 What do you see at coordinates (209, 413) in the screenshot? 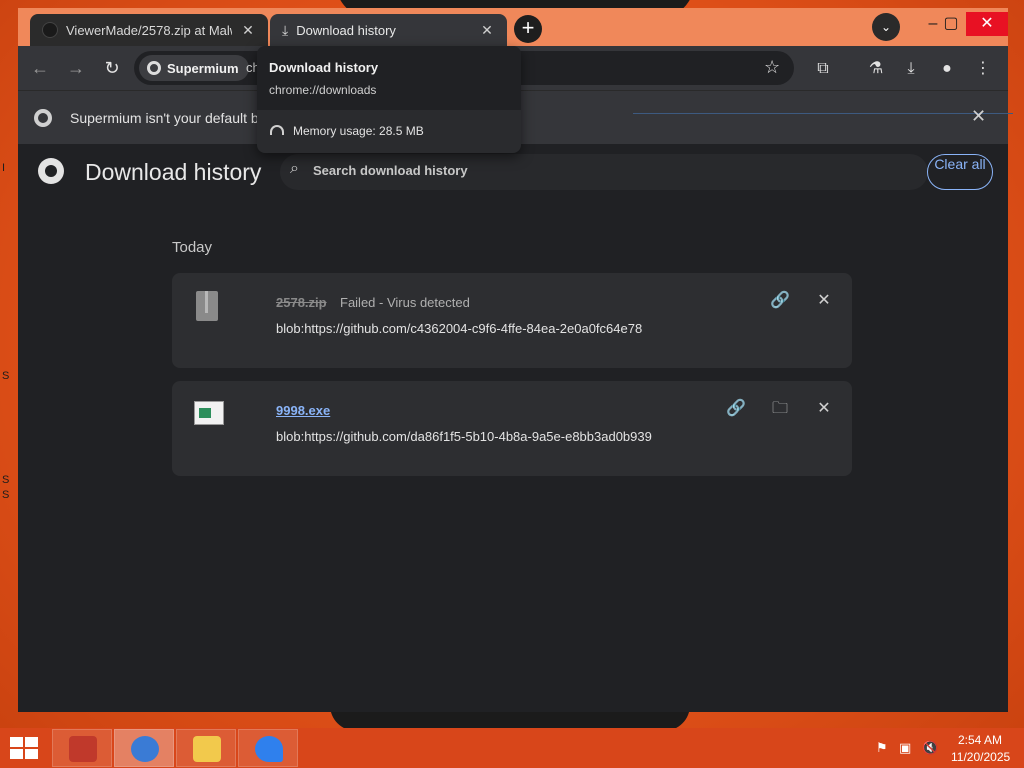
I see `exe-file-icon` at bounding box center [209, 413].